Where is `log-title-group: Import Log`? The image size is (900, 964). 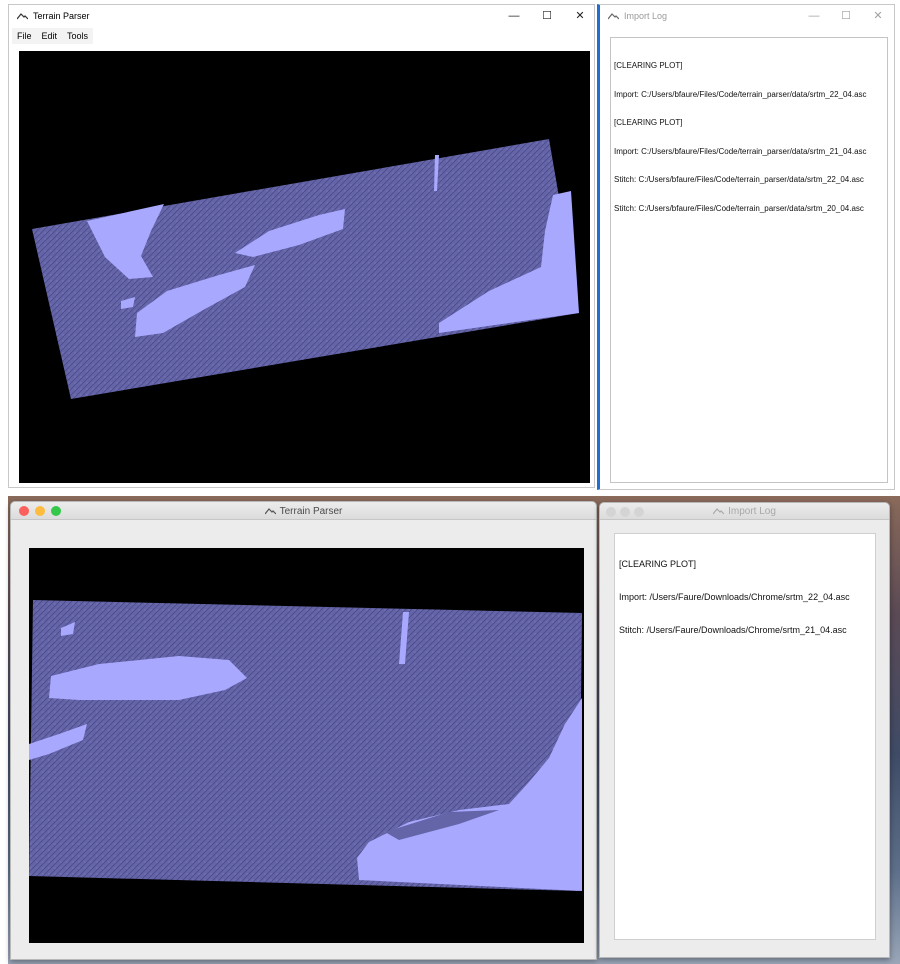 log-title-group: Import Log is located at coordinates (744, 511).